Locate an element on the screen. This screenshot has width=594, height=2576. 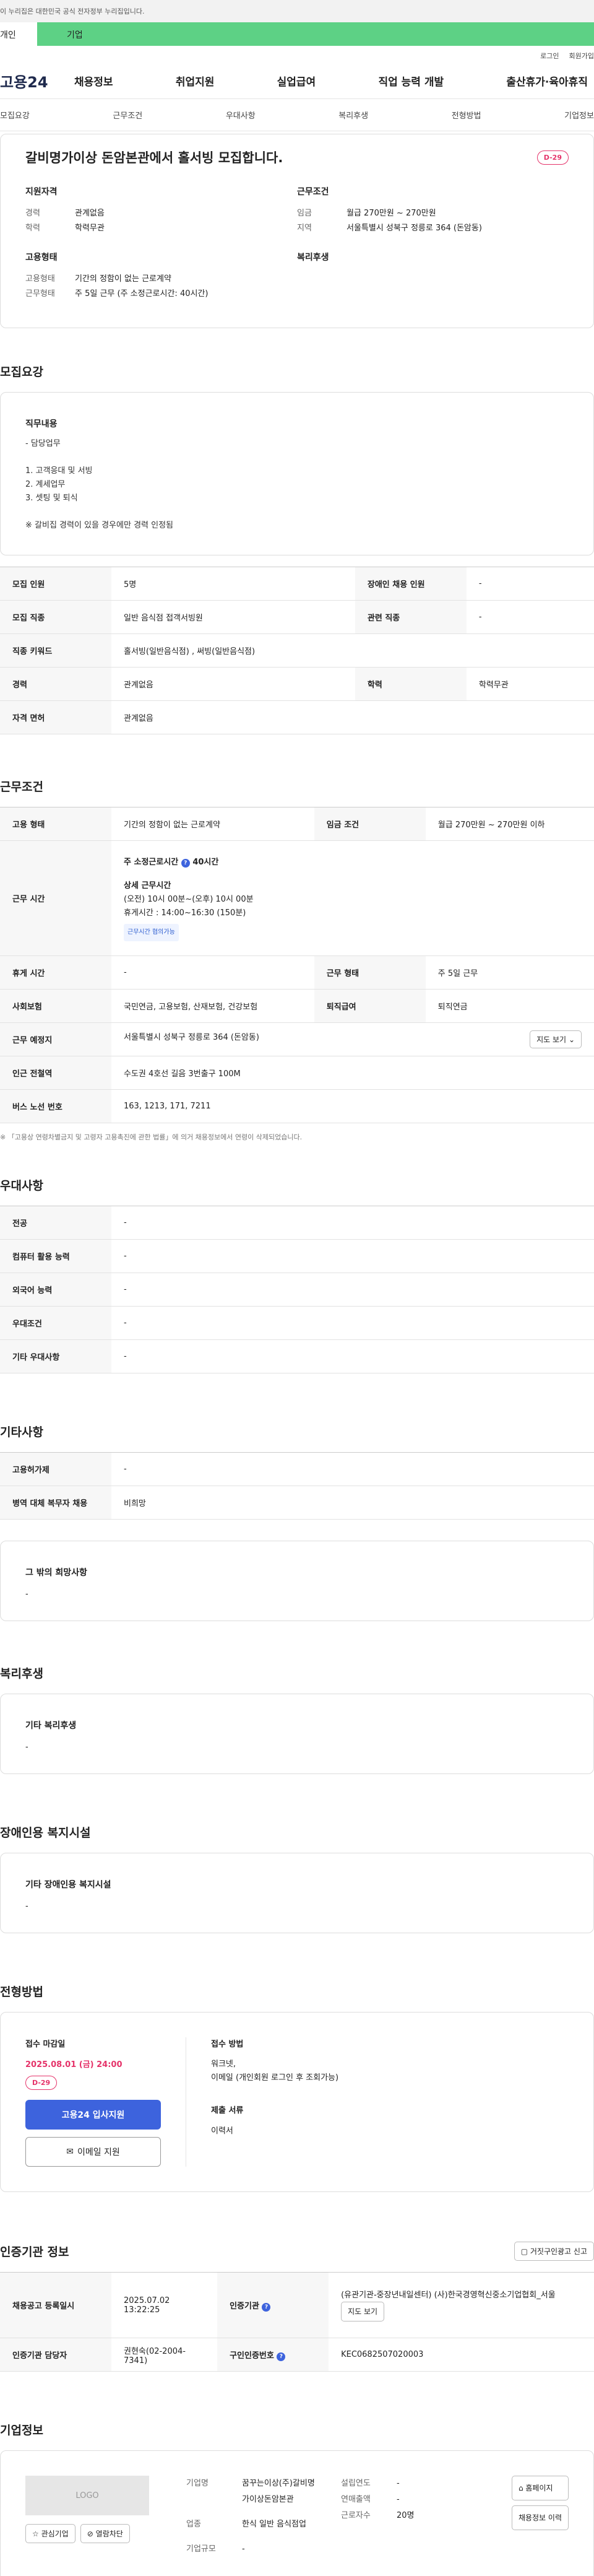
chevron-down-icon: ⌄ is located at coordinates (571, 1039).